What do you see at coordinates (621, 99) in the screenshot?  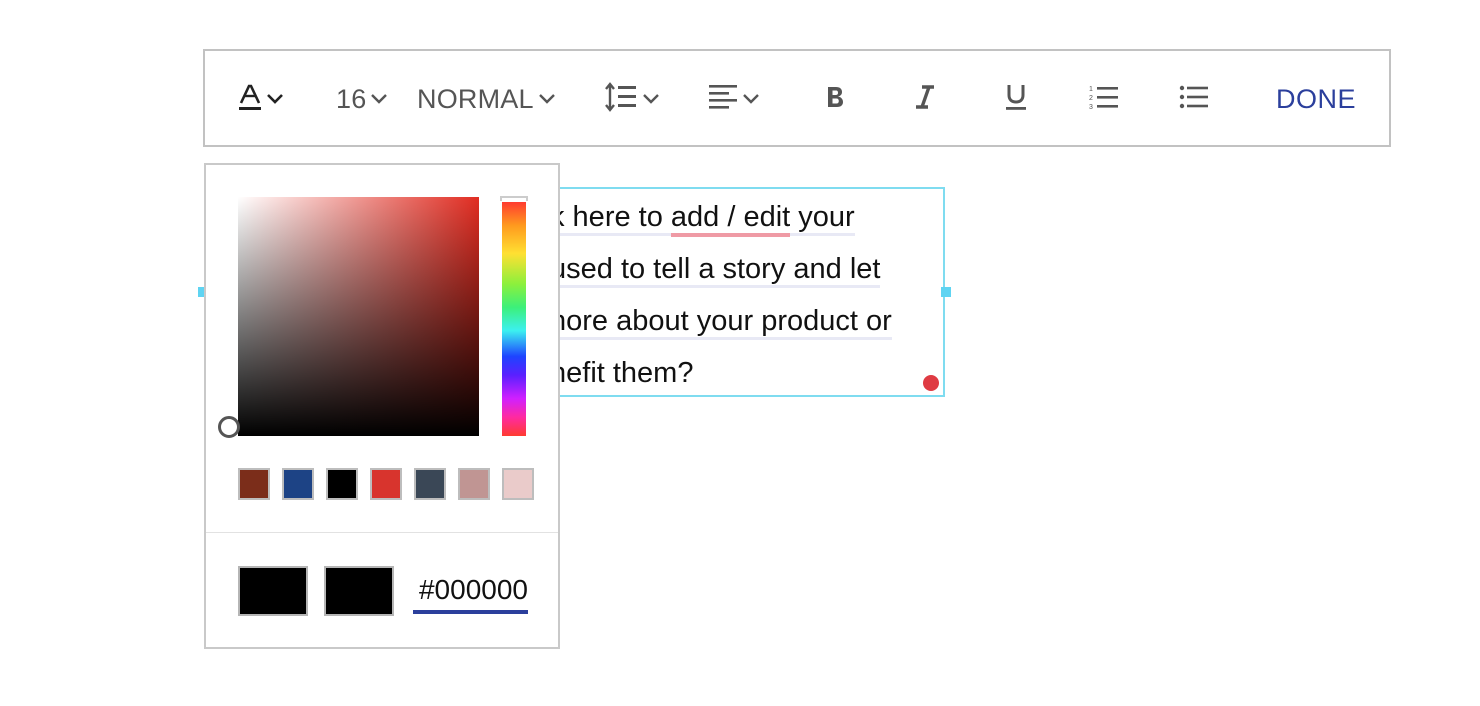 I see `line-height-icon` at bounding box center [621, 99].